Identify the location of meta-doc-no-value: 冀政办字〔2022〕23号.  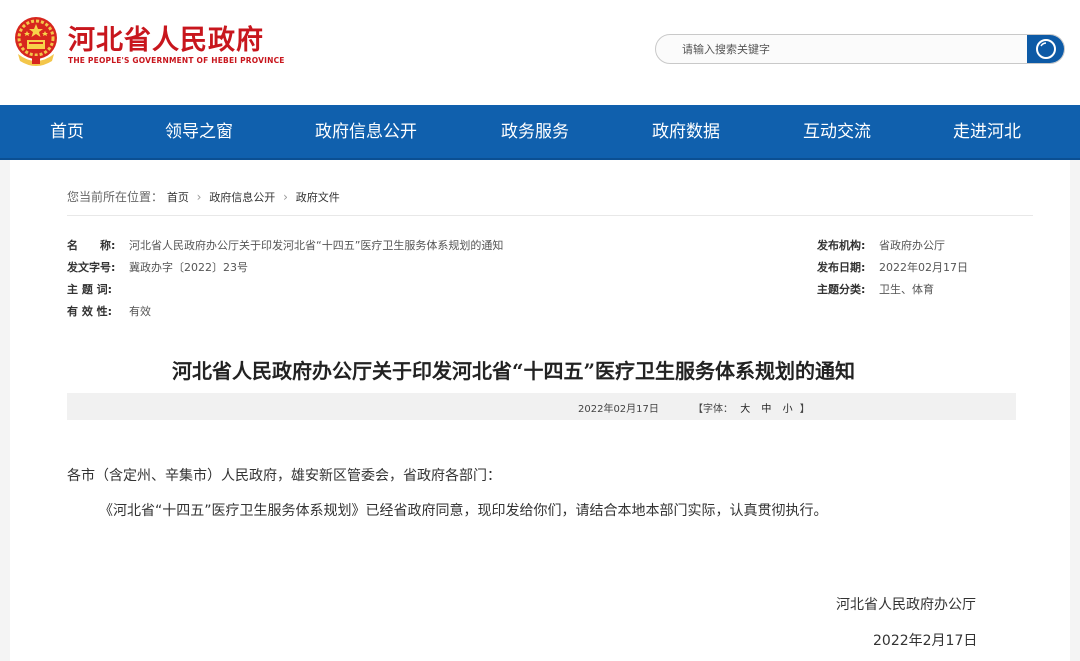
(188, 267).